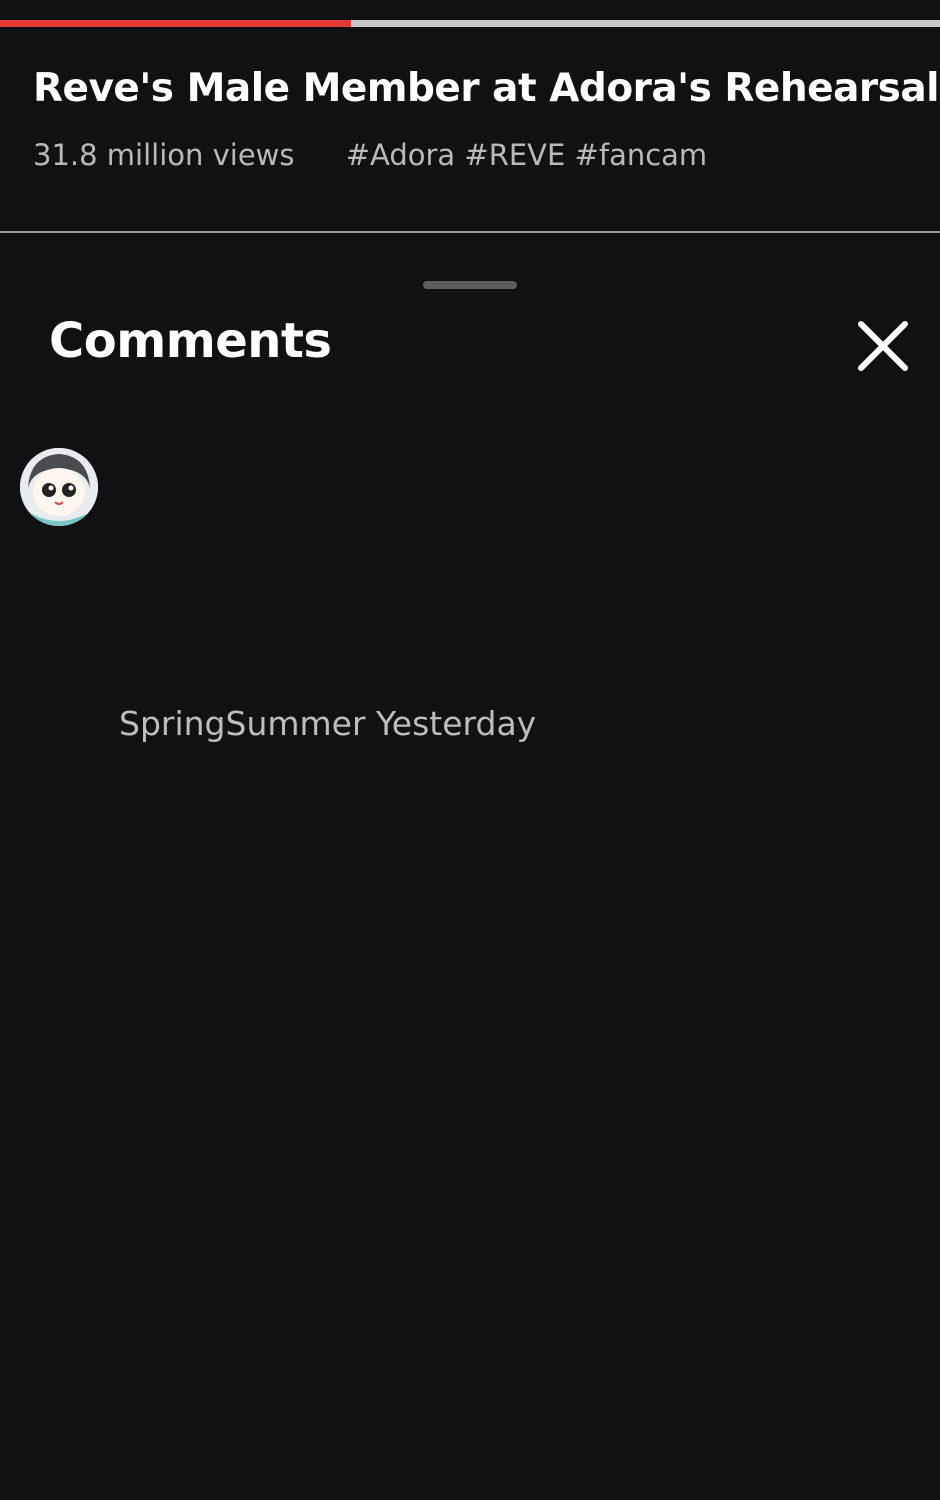  What do you see at coordinates (327, 723) in the screenshot?
I see `comment-author: SpringSummer Yesterday` at bounding box center [327, 723].